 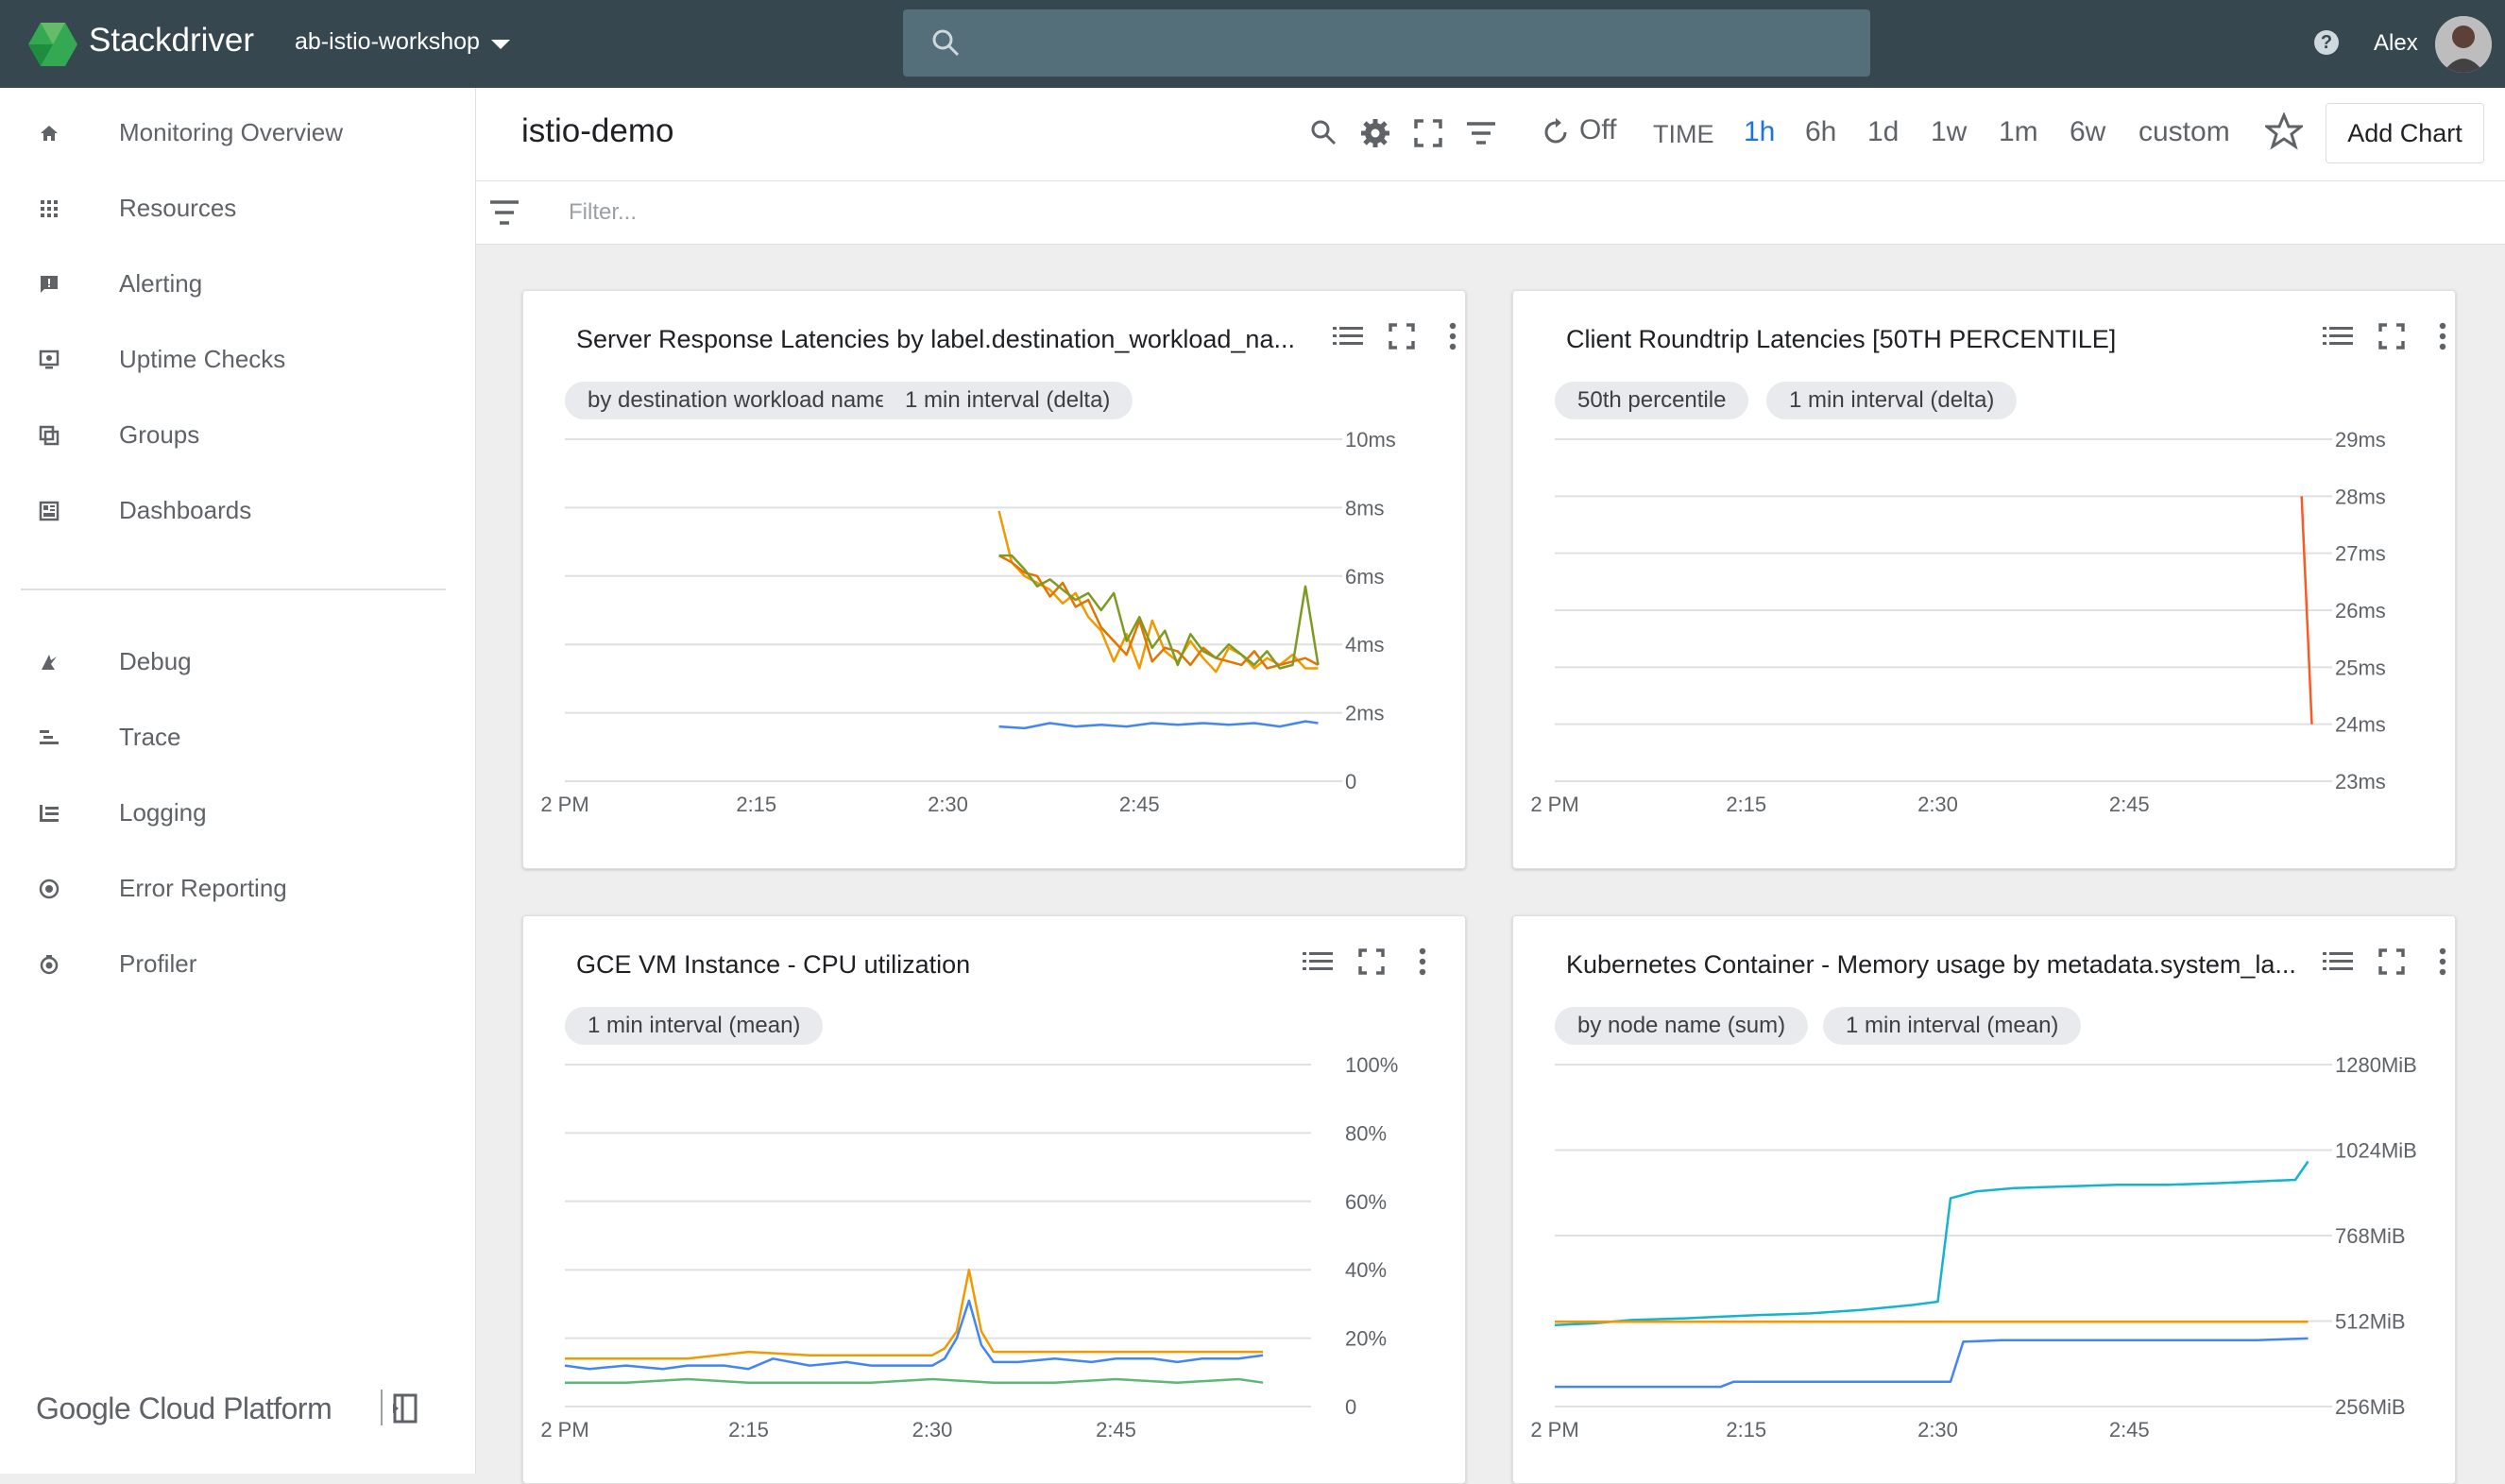 I want to click on sidebar-item-profiler: Profiler, so click(x=237, y=963).